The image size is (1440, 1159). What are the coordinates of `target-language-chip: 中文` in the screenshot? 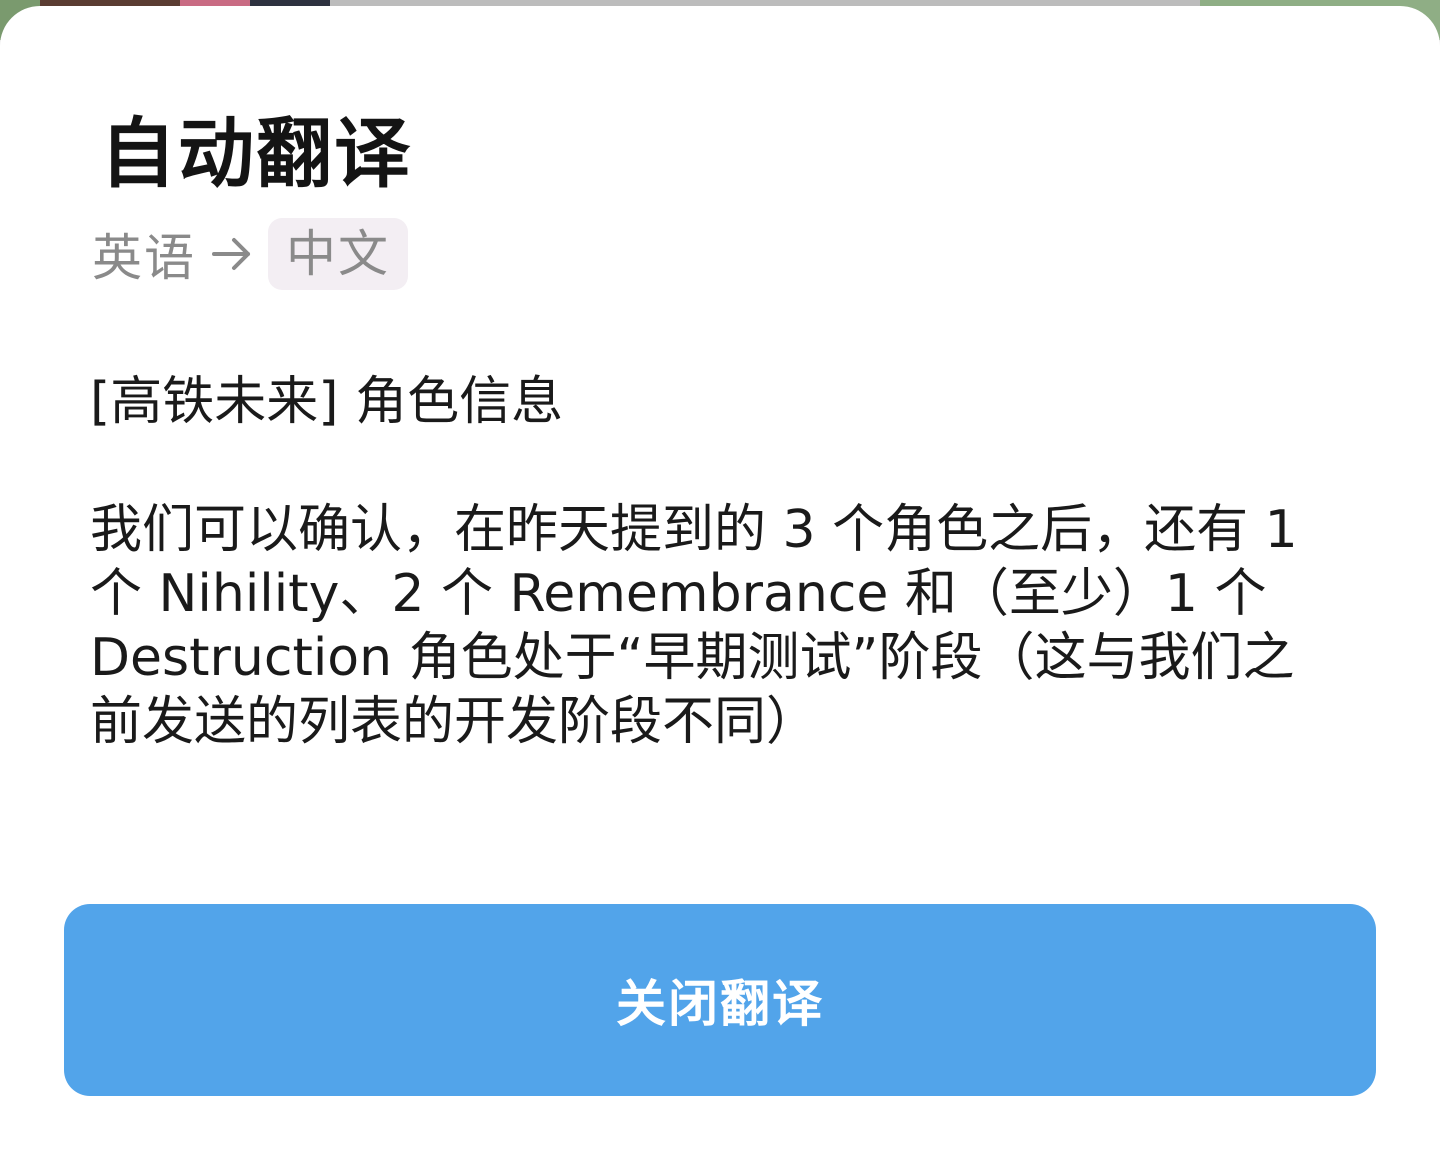 It's located at (338, 254).